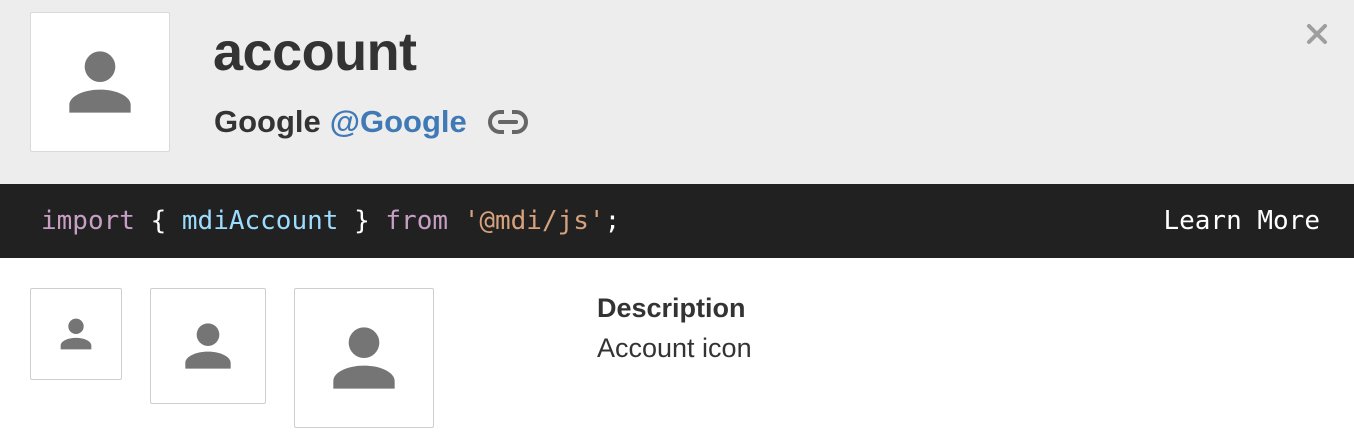  Describe the element at coordinates (88, 221) in the screenshot. I see `import-keyword: import` at that location.